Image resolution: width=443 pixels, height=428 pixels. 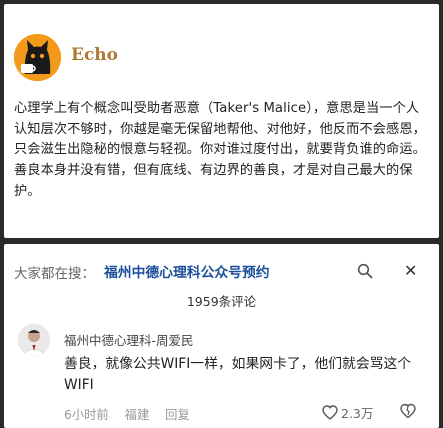 I want to click on suggested-search: 大家都在搜： 福州中德心理科公众号预约 ✕, so click(x=223, y=271).